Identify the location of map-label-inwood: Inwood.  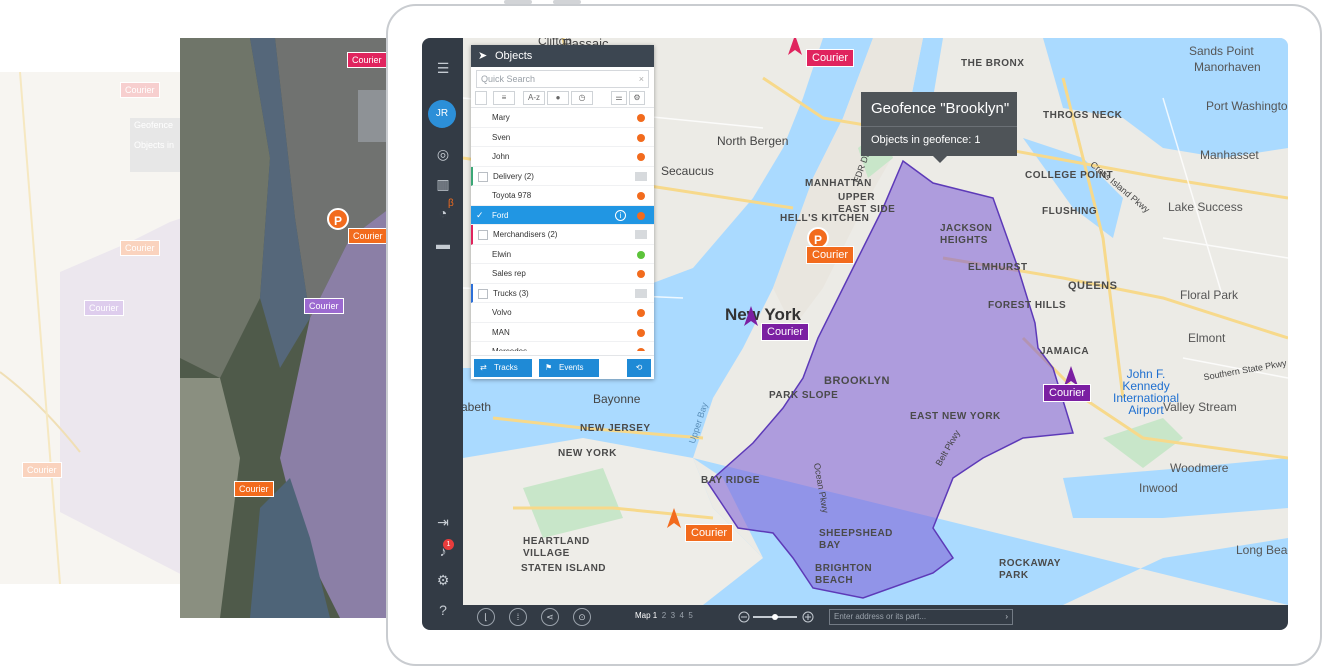
(1158, 488).